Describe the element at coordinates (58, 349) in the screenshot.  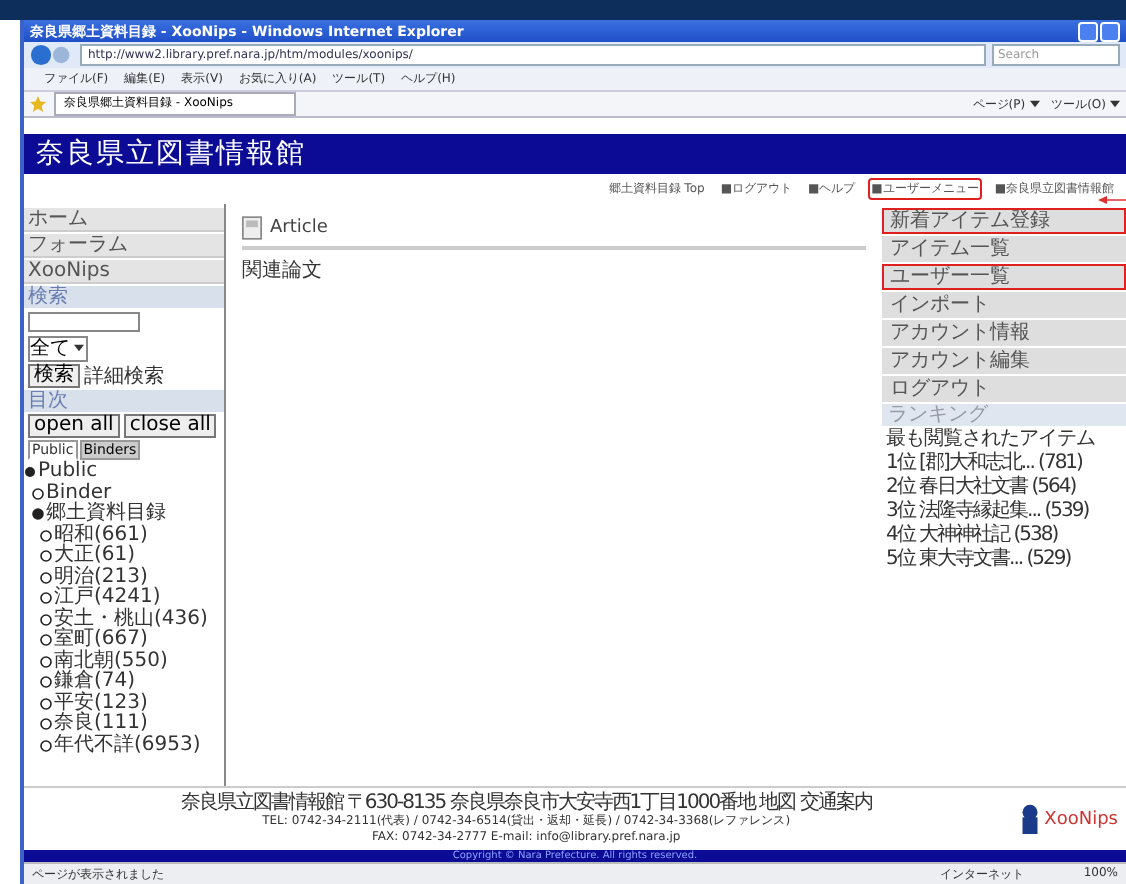
I see `scope-select: 全て` at that location.